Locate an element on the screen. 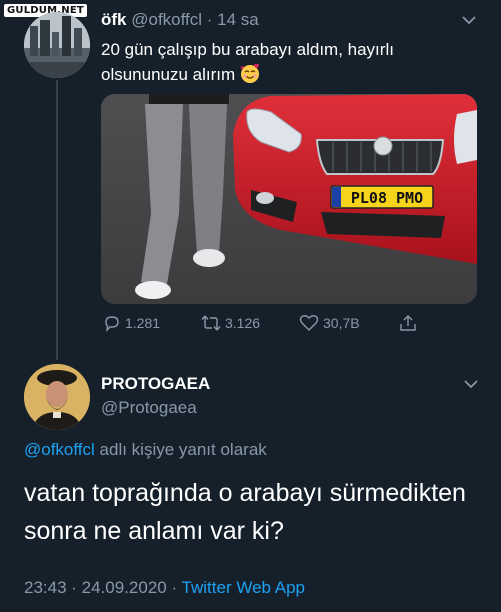  reply-to-suffix: adlı kişiye yanıt olarak is located at coordinates (180, 449).